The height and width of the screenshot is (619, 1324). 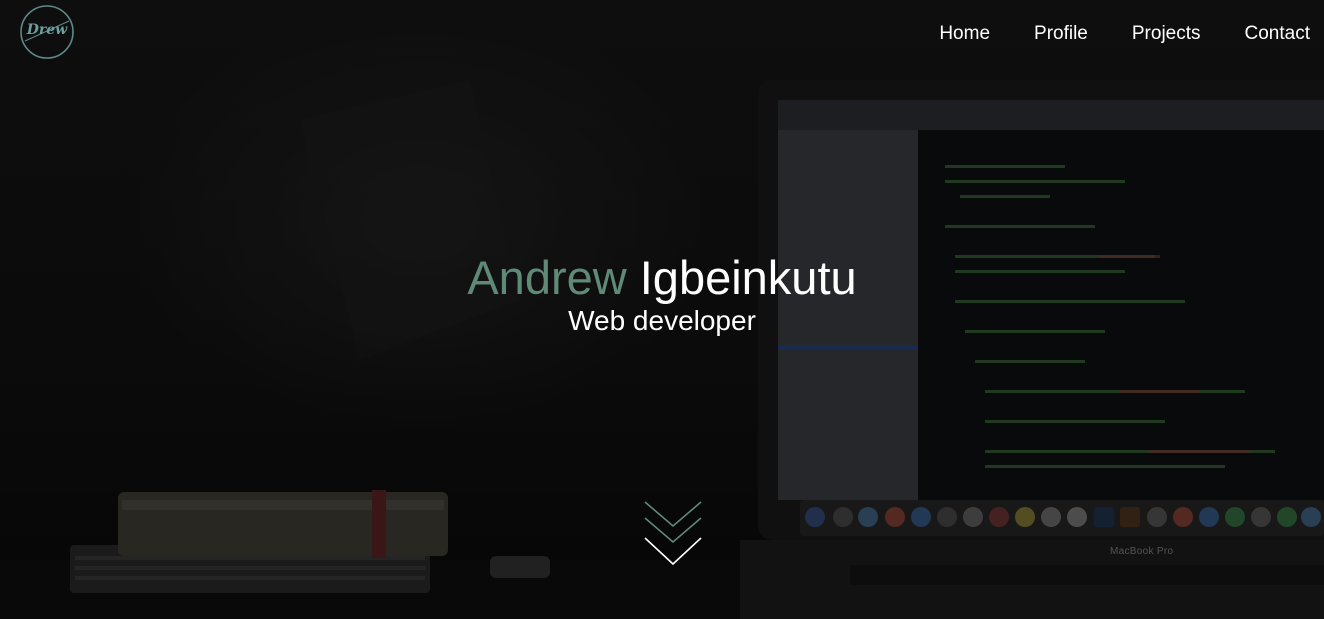 I want to click on laptop-brand-label: MacBook Pro, so click(x=1142, y=551).